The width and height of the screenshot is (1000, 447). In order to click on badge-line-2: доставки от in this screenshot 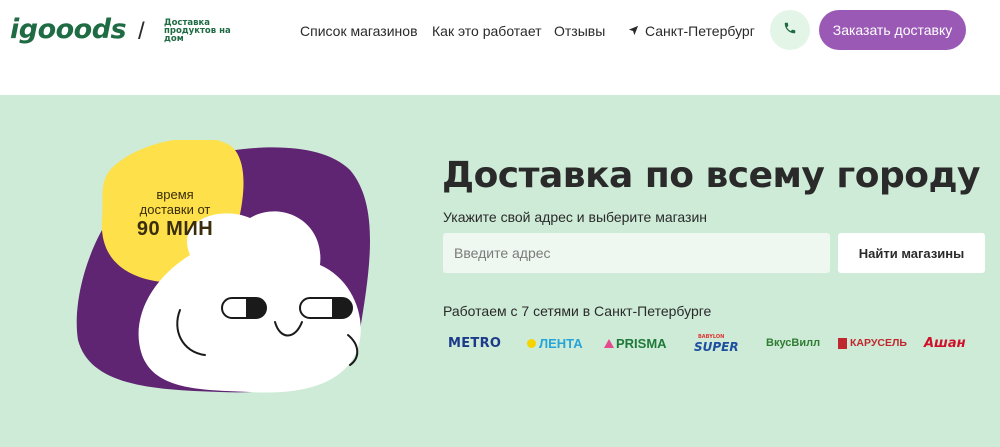, I will do `click(175, 209)`.